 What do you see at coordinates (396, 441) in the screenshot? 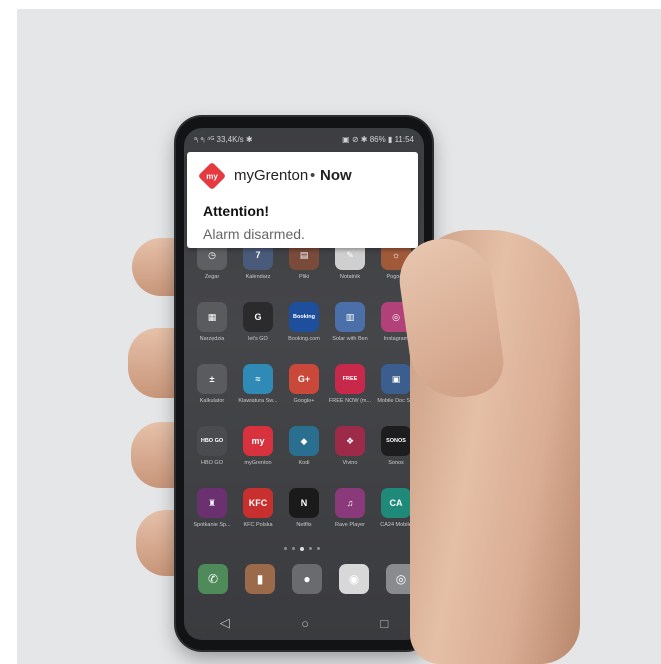
I see `app-glyph-icon: SONOS` at bounding box center [396, 441].